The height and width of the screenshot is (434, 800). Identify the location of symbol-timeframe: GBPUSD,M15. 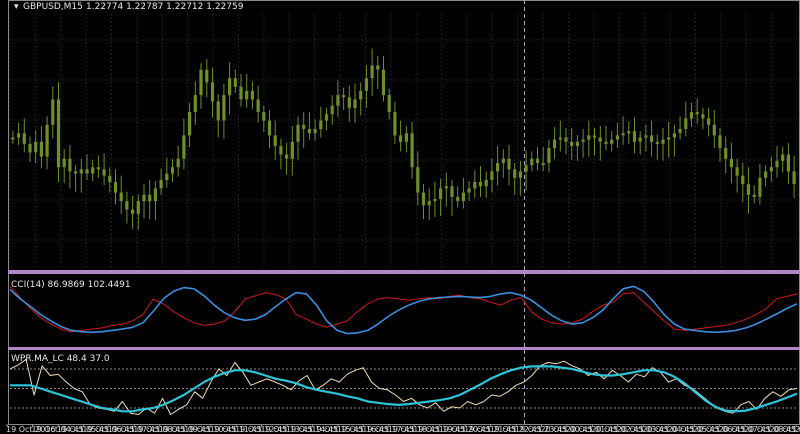
(53, 7).